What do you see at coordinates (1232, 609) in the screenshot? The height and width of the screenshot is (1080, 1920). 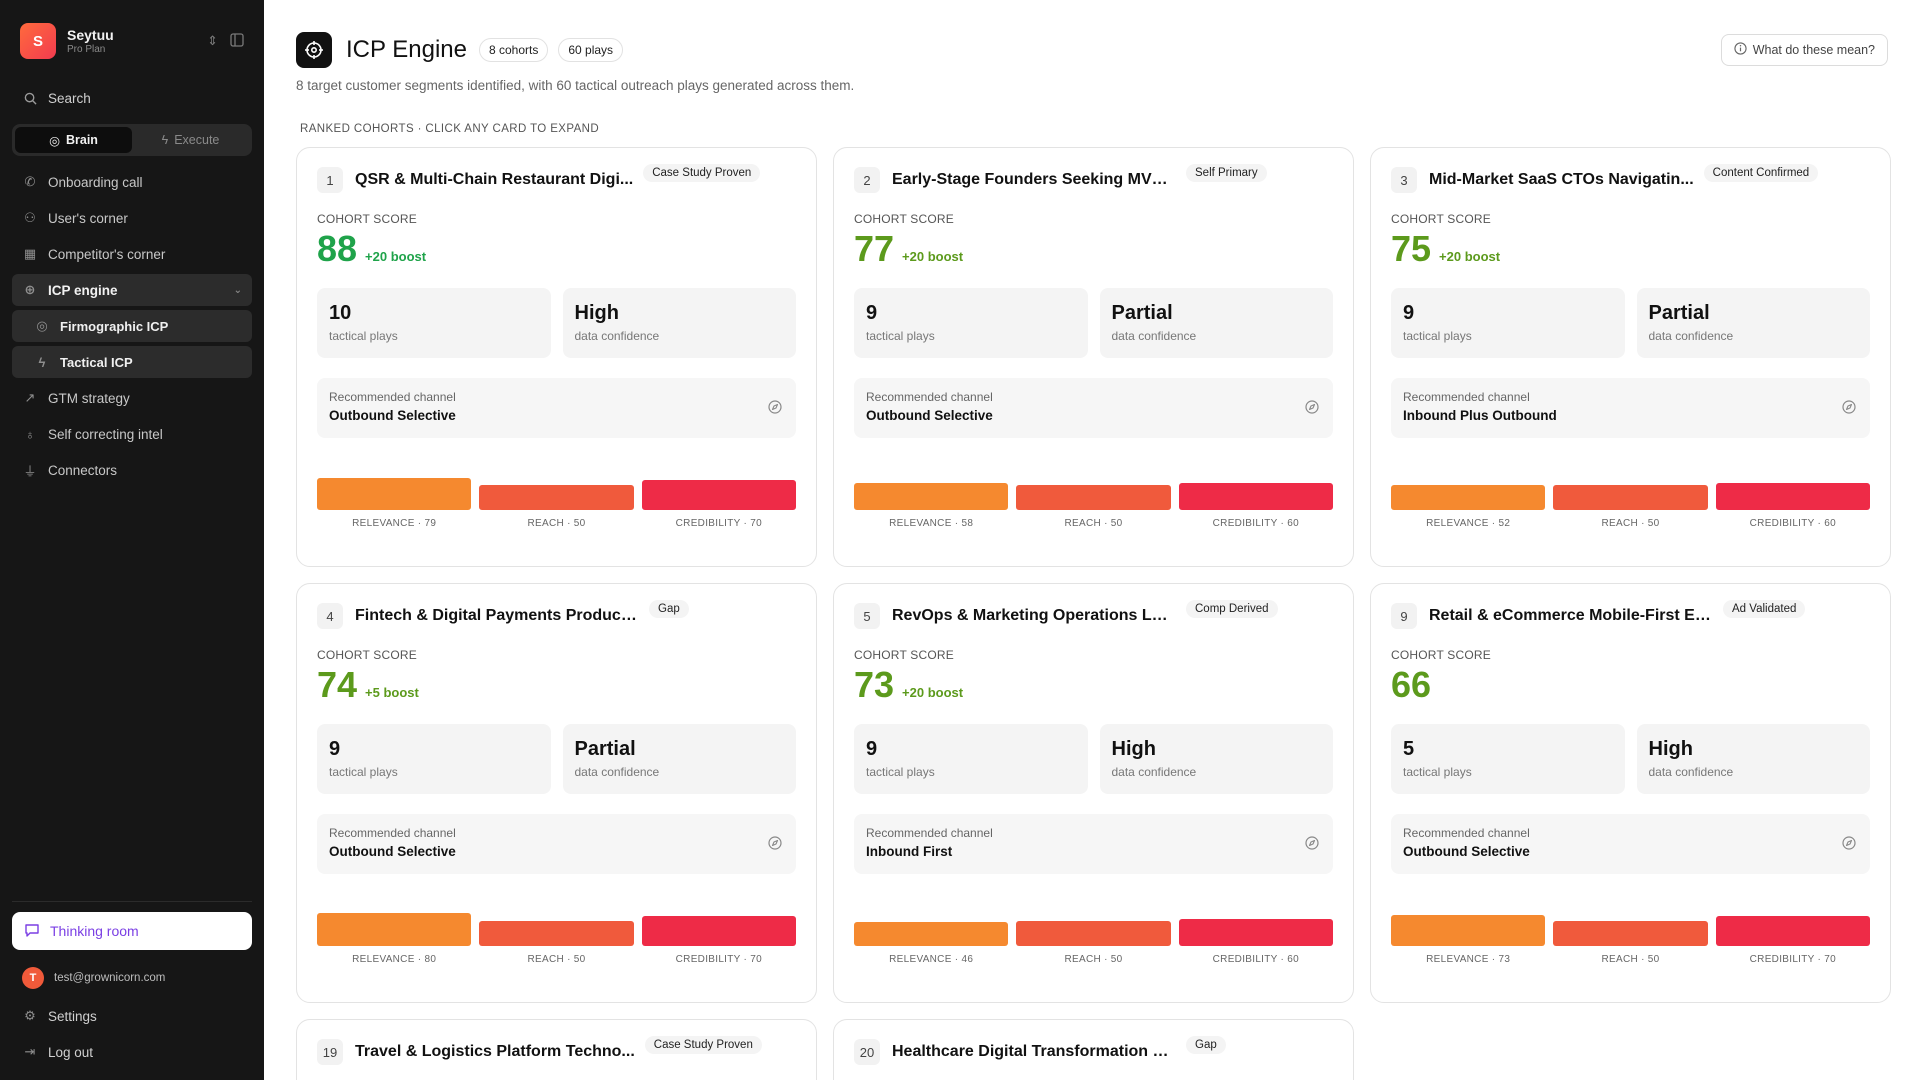 I see `evidence-badge: Comp Derived` at bounding box center [1232, 609].